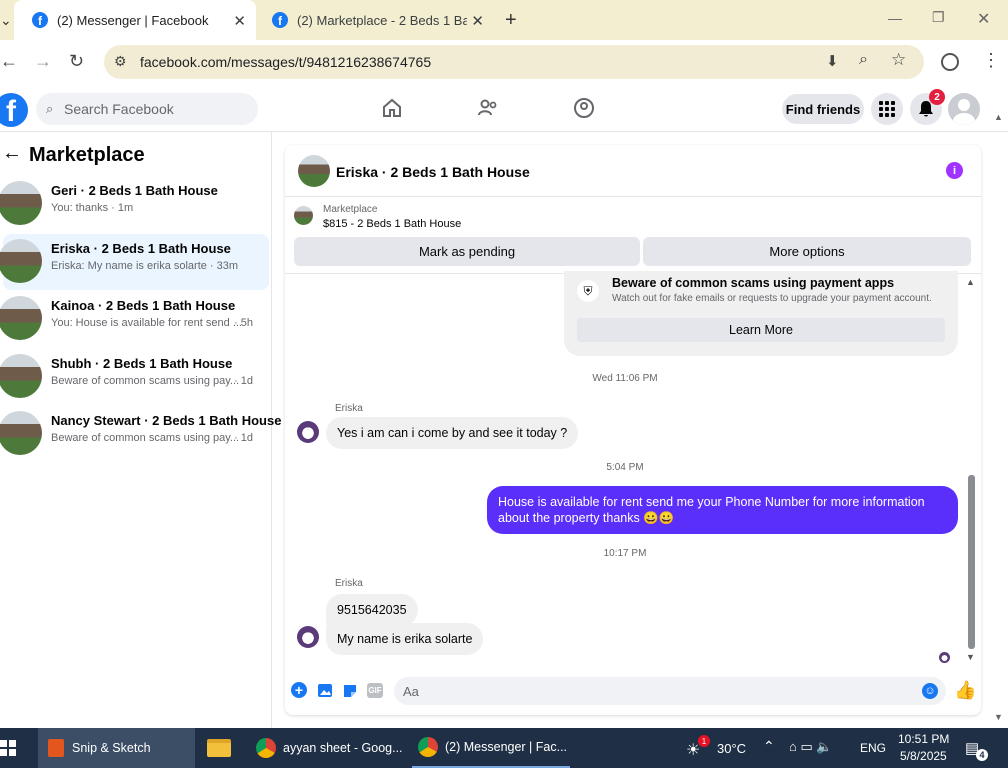  I want to click on facebook-logo-icon: f, so click(14, 110).